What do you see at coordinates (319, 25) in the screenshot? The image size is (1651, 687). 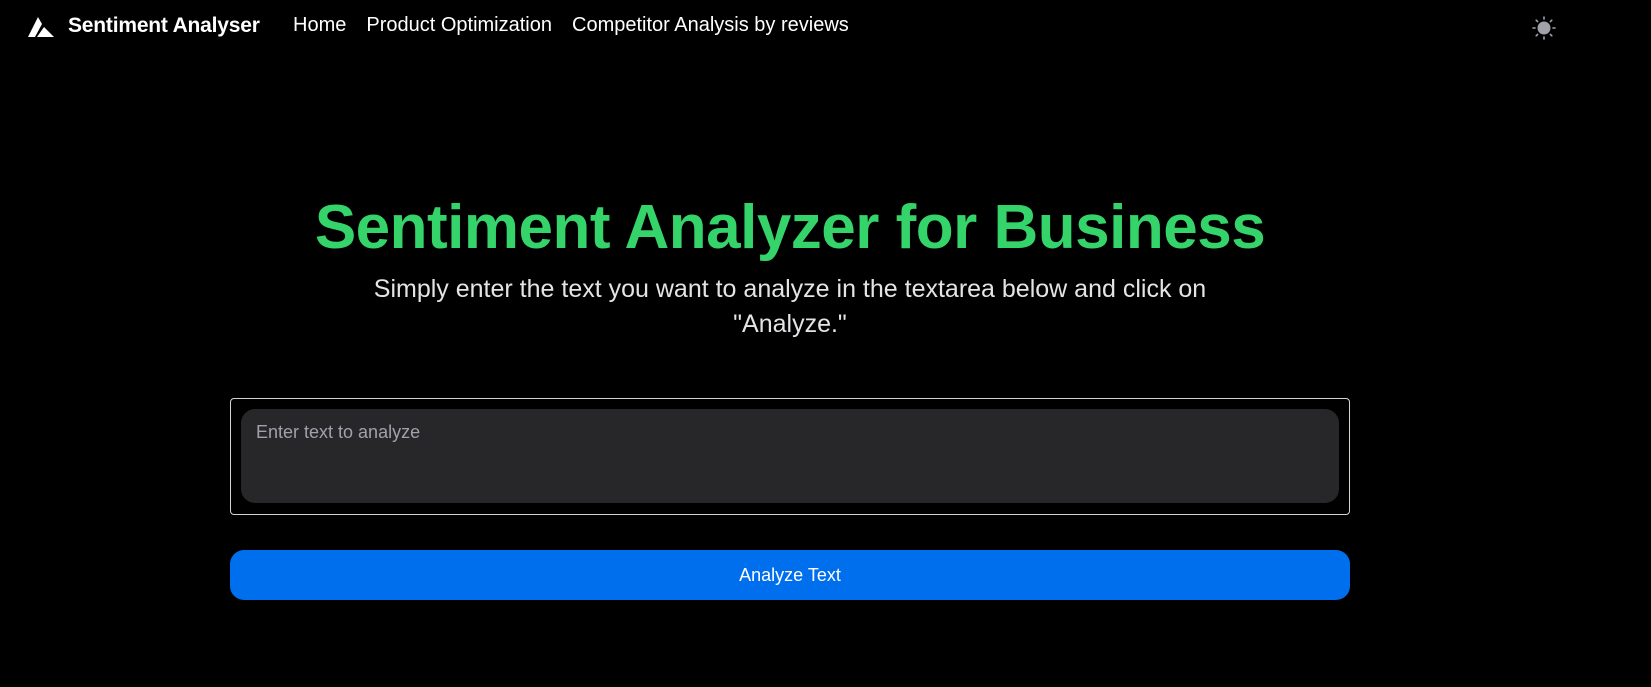 I see `nav-link-home: Home` at bounding box center [319, 25].